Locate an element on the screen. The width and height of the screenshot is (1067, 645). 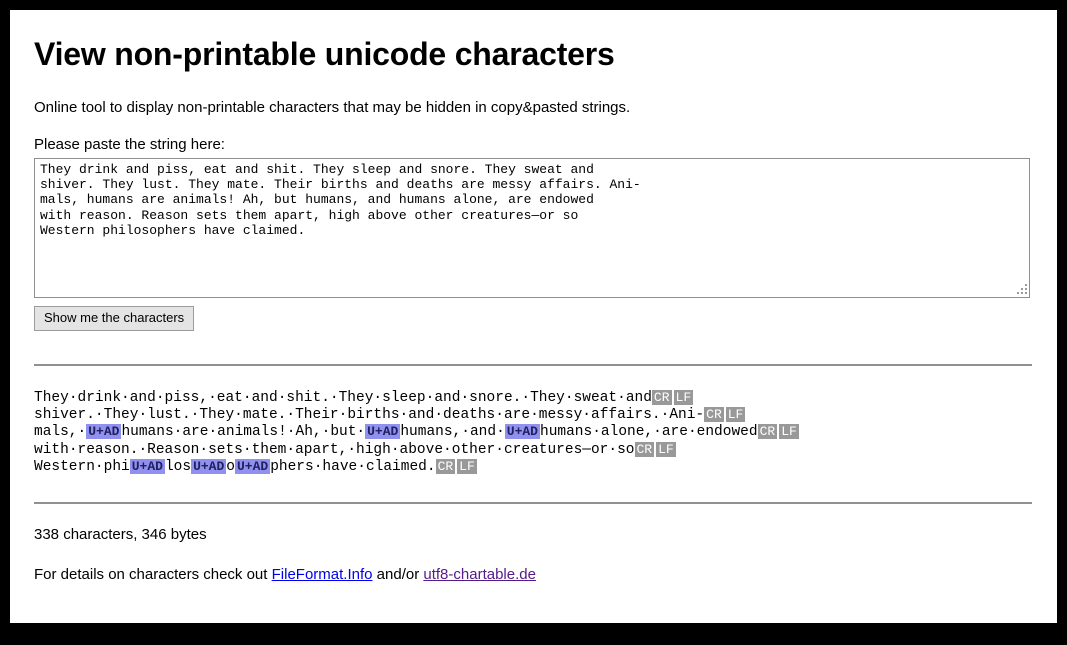
output-text: phers is located at coordinates (292, 467).